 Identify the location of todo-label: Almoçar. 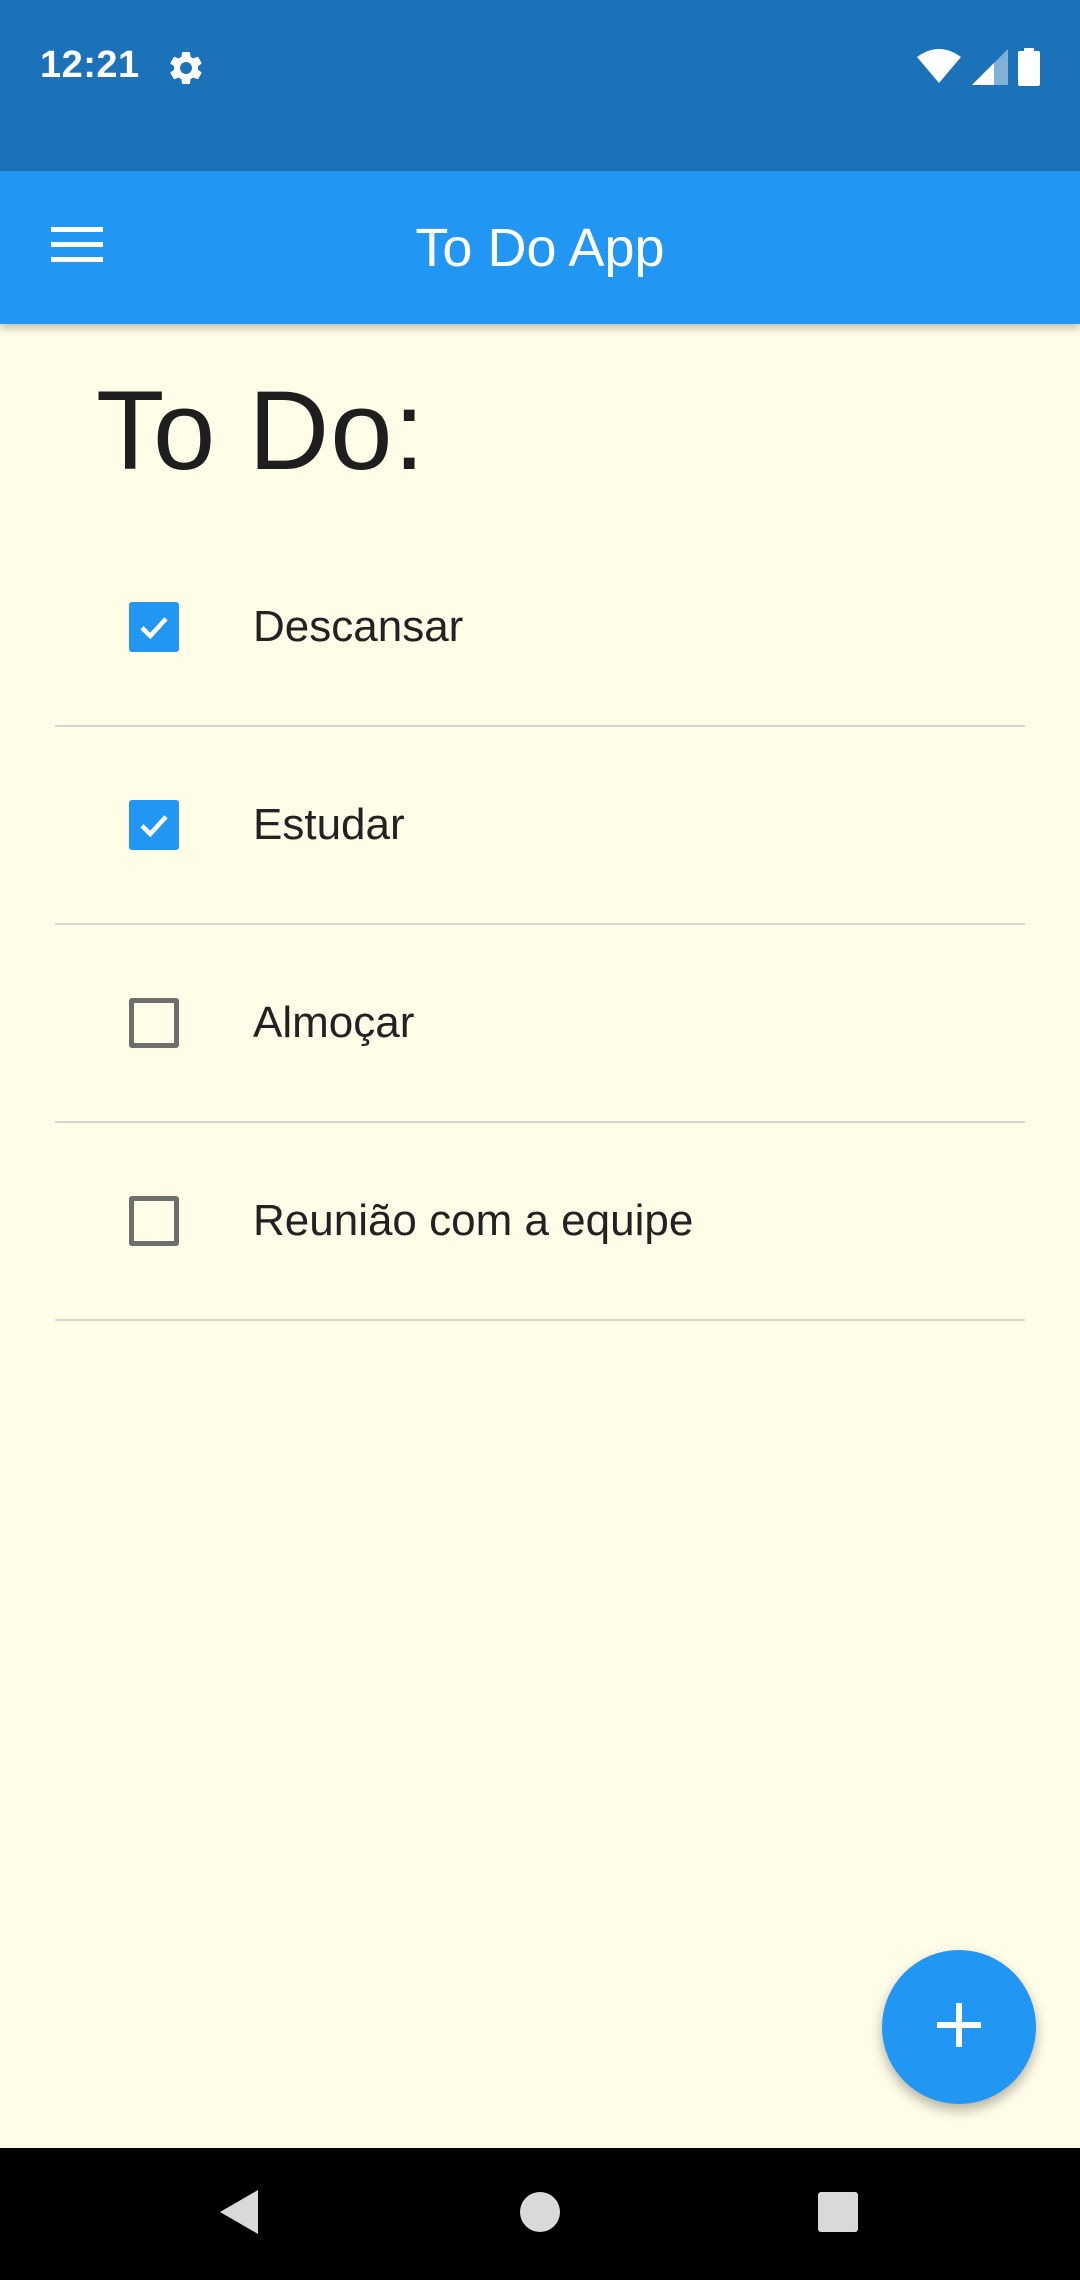
(334, 1022).